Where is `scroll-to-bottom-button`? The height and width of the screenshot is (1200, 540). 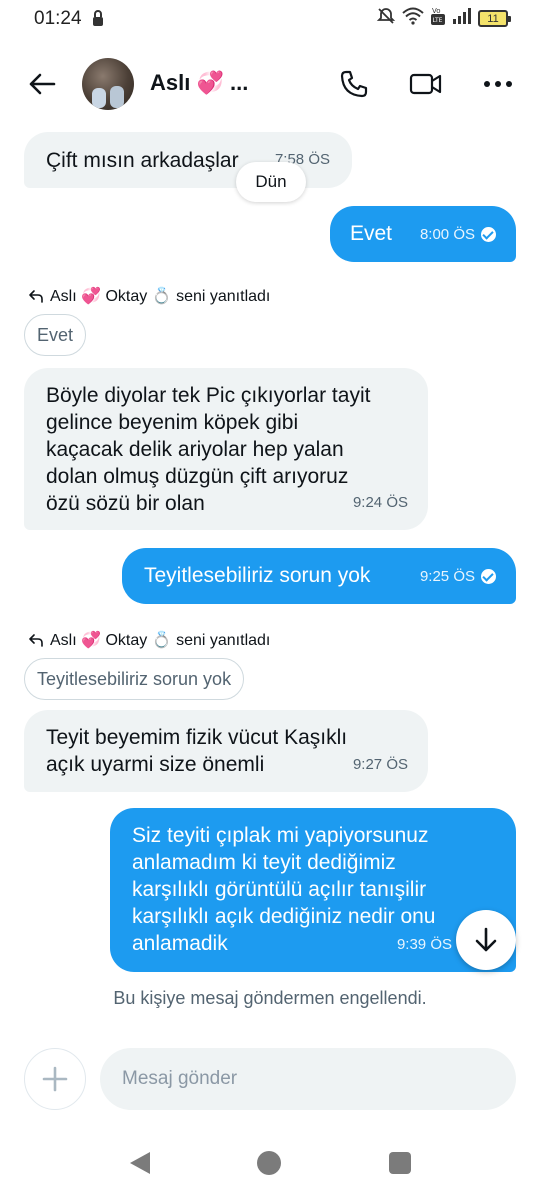
scroll-to-bottom-button is located at coordinates (486, 940).